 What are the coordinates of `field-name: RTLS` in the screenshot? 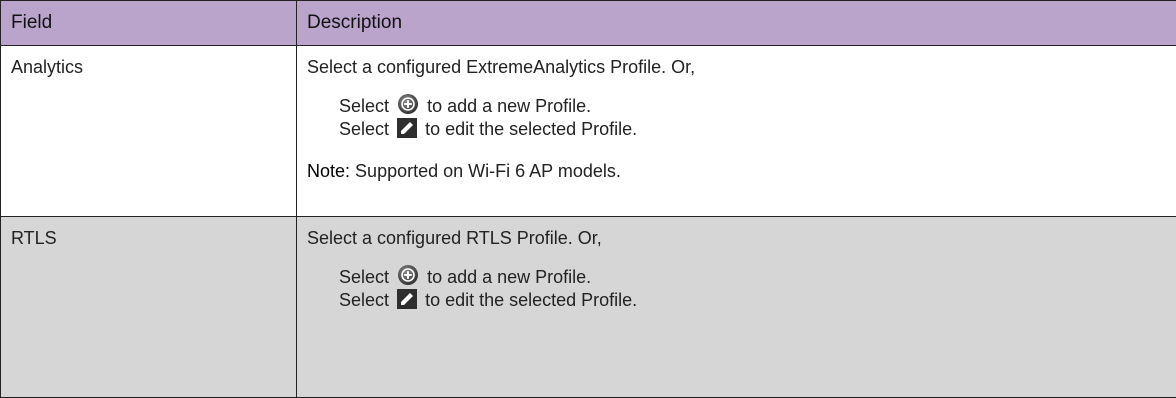 It's located at (148, 233).